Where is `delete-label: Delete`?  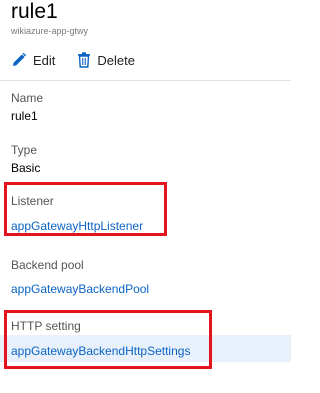 delete-label: Delete is located at coordinates (116, 60).